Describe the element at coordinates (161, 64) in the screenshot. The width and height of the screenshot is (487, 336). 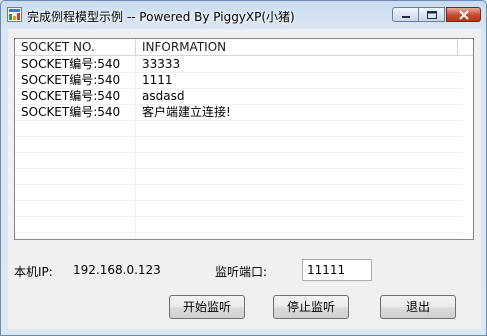
I see `information-cell: 33333` at that location.